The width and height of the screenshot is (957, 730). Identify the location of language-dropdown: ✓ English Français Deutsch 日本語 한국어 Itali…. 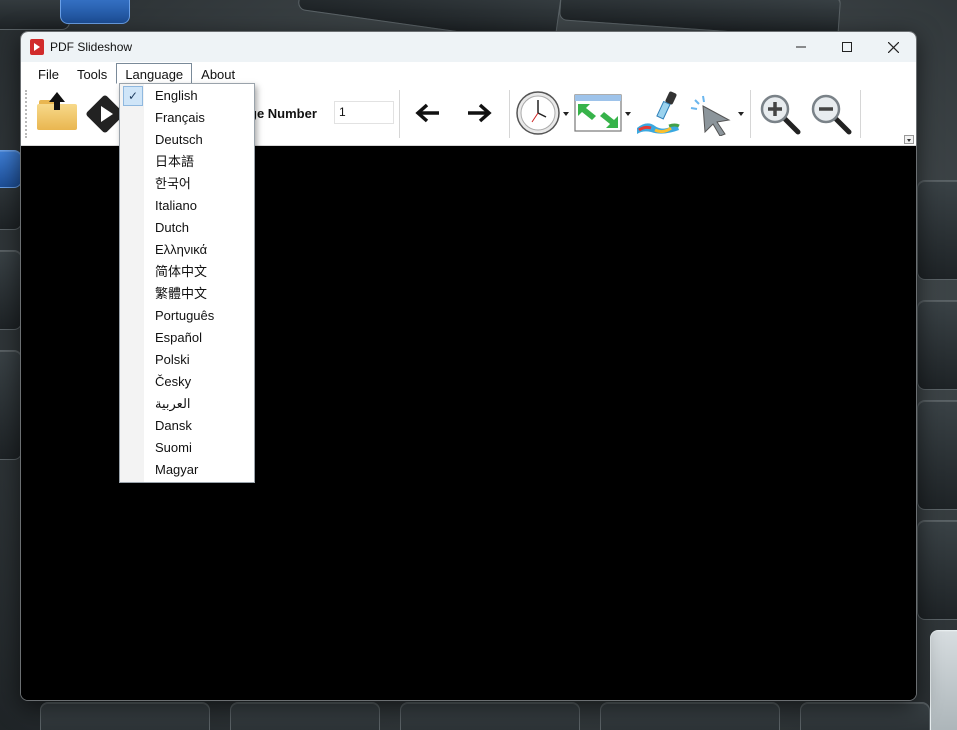
(187, 283).